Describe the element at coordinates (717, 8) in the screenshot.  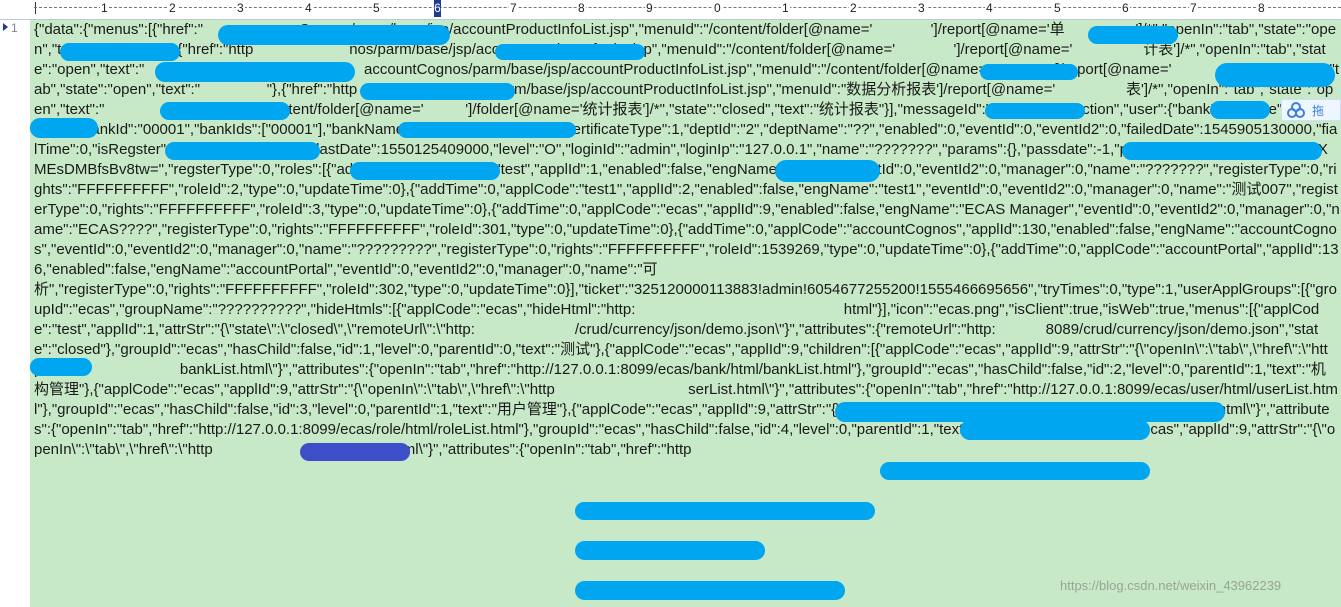
I see `ruler-mark: 0` at that location.